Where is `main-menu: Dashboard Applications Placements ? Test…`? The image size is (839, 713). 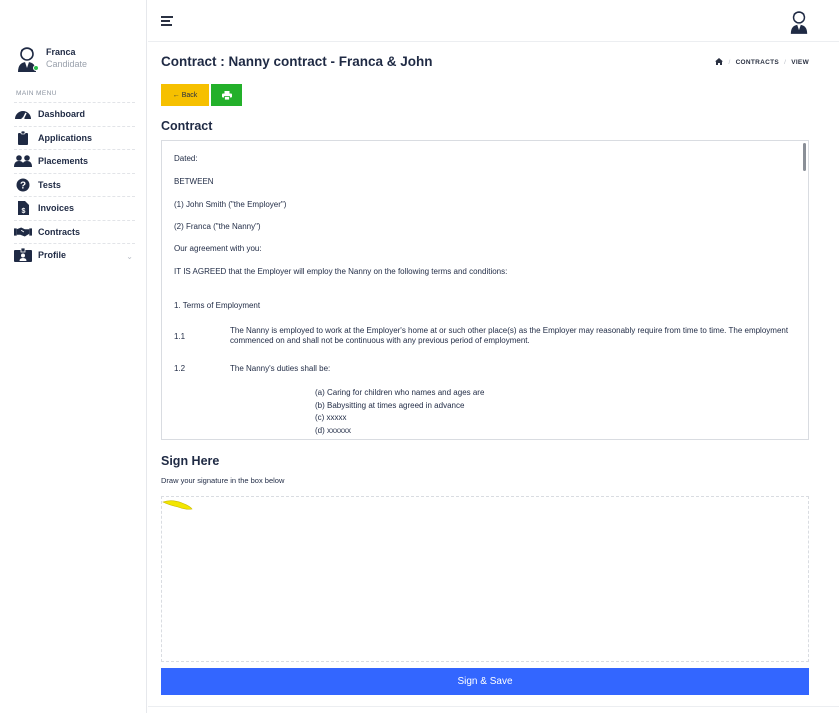 main-menu: Dashboard Applications Placements ? Test… is located at coordinates (74, 184).